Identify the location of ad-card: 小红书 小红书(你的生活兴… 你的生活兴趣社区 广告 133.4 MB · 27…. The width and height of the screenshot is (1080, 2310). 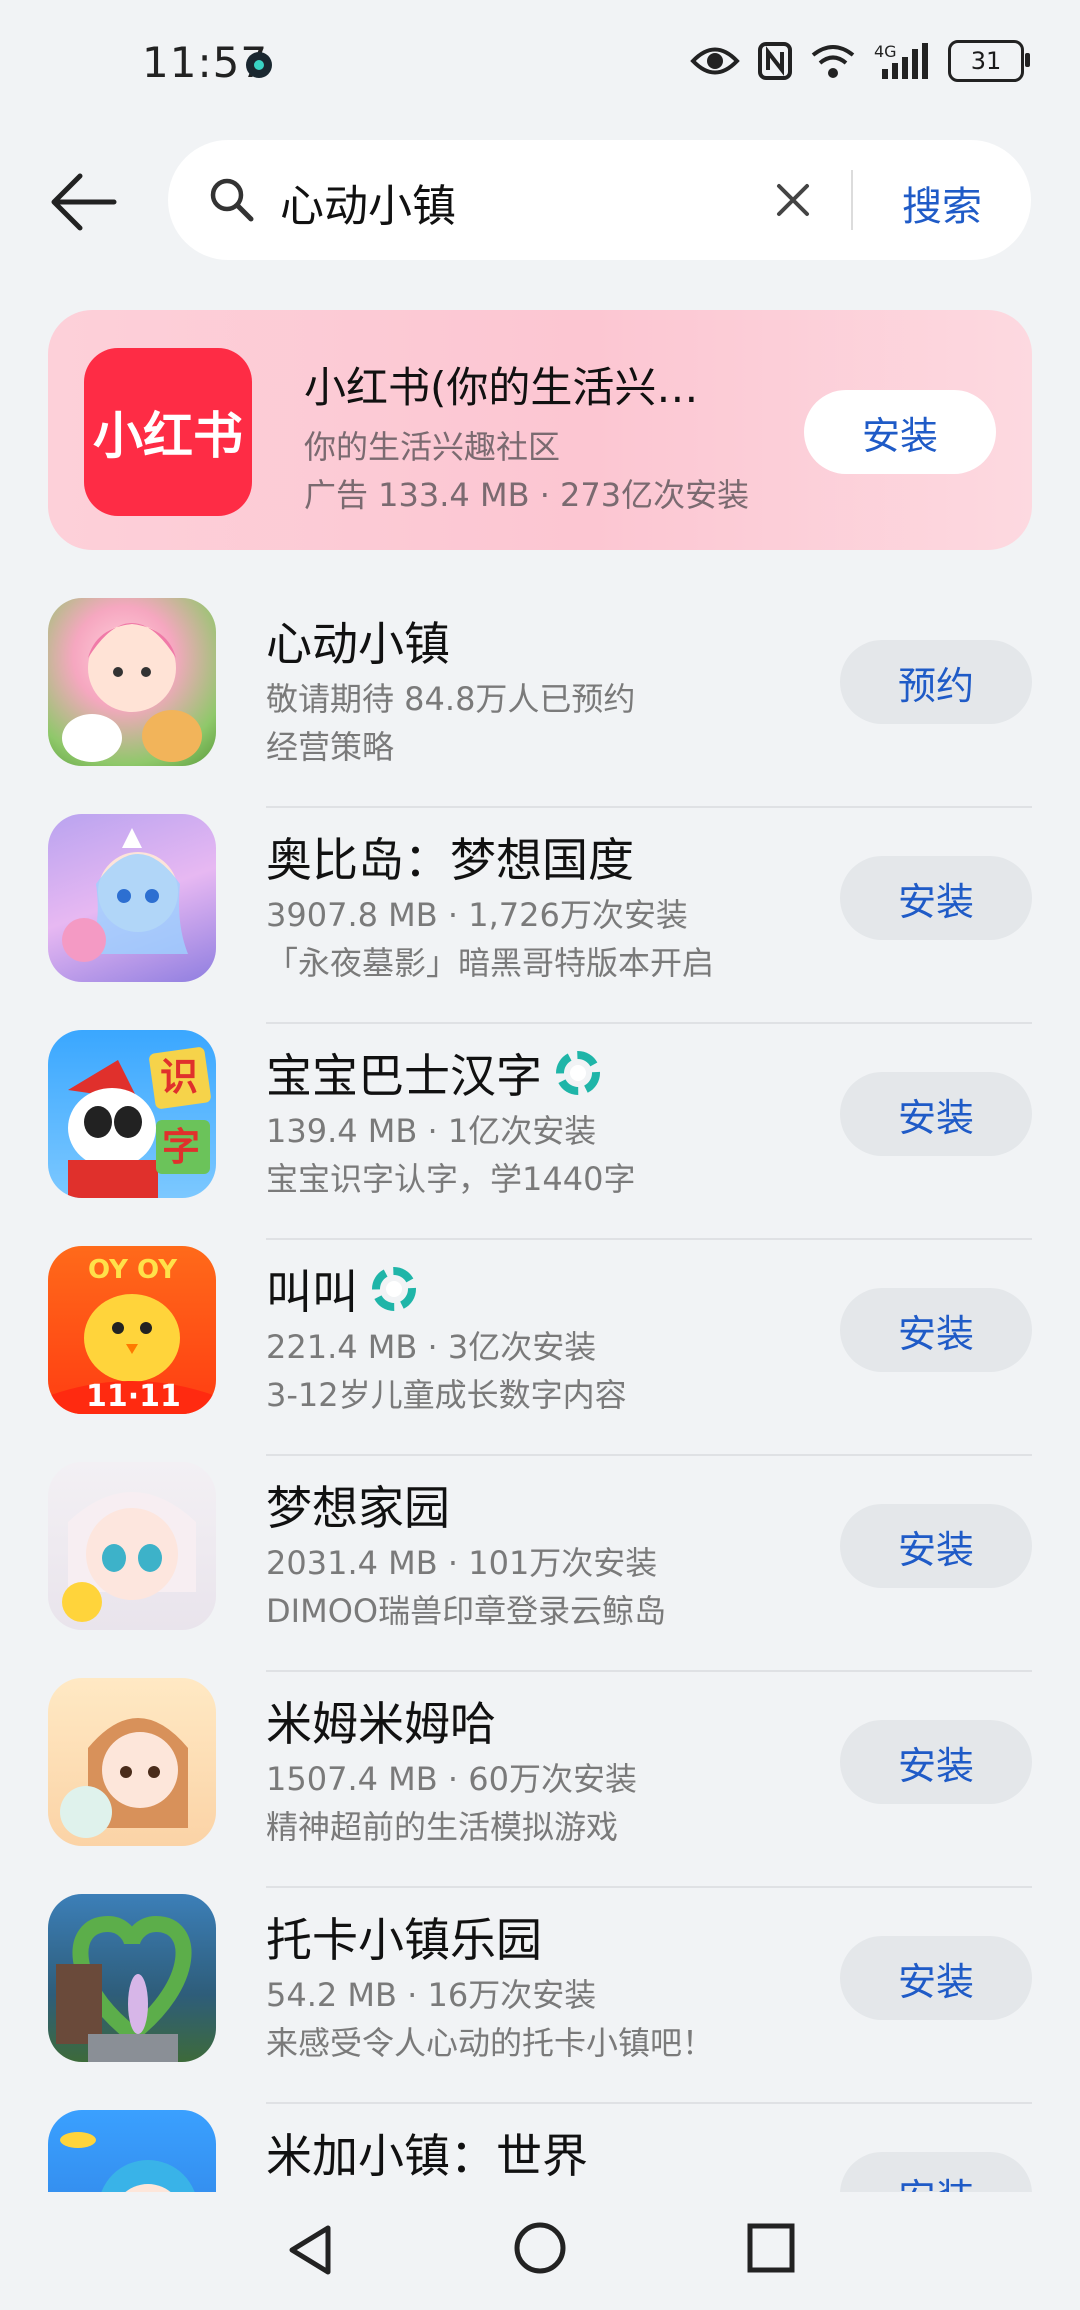
(540, 430).